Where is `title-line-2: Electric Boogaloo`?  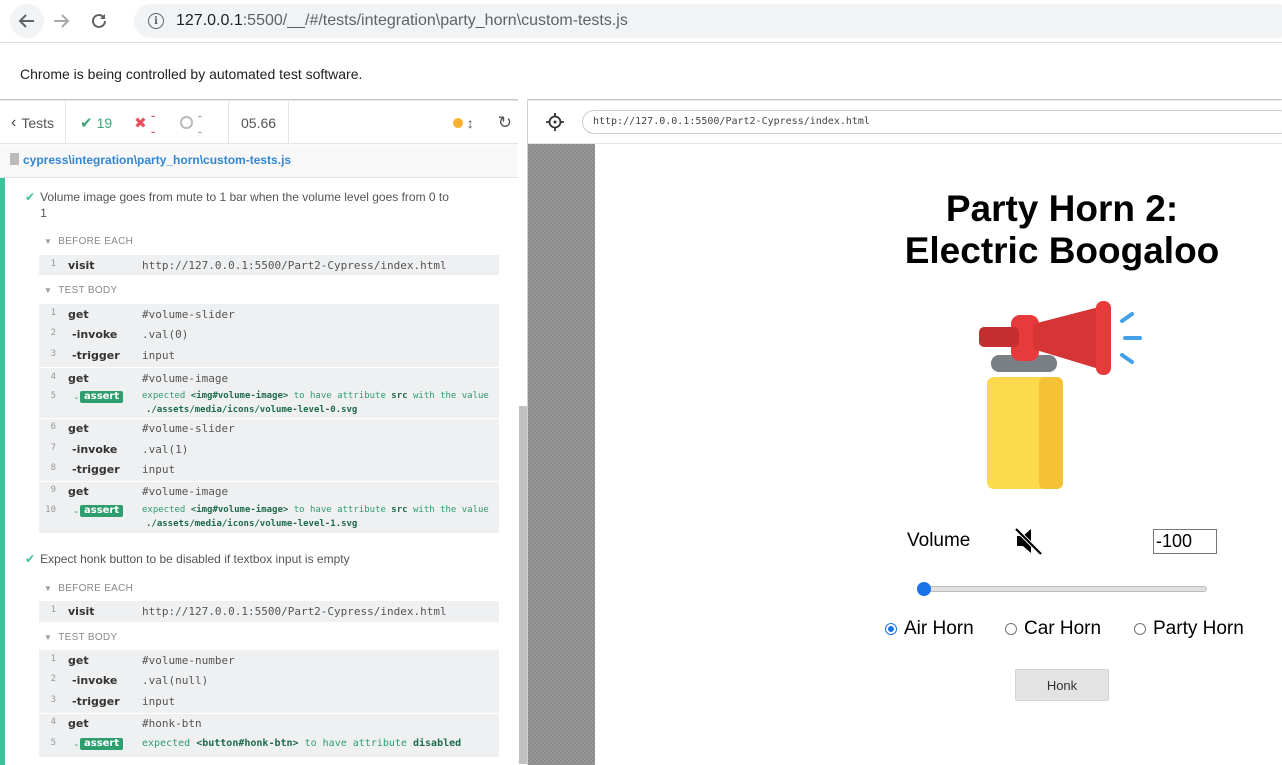 title-line-2: Electric Boogaloo is located at coordinates (1062, 250).